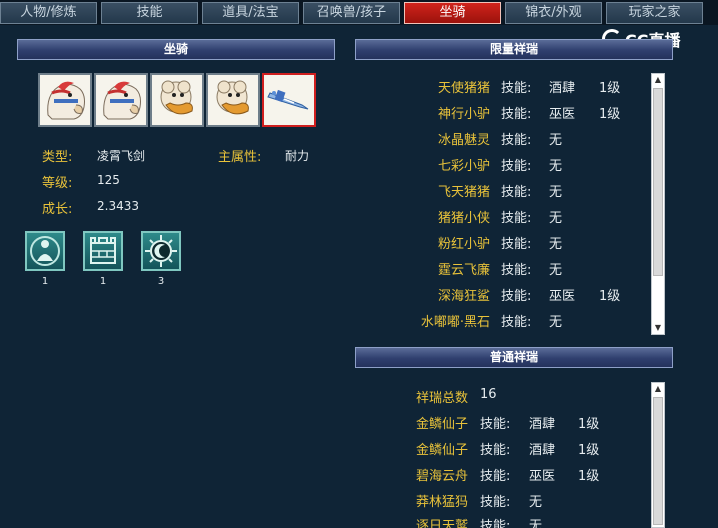 The image size is (718, 528). I want to click on fortress-skill-icon, so click(103, 250).